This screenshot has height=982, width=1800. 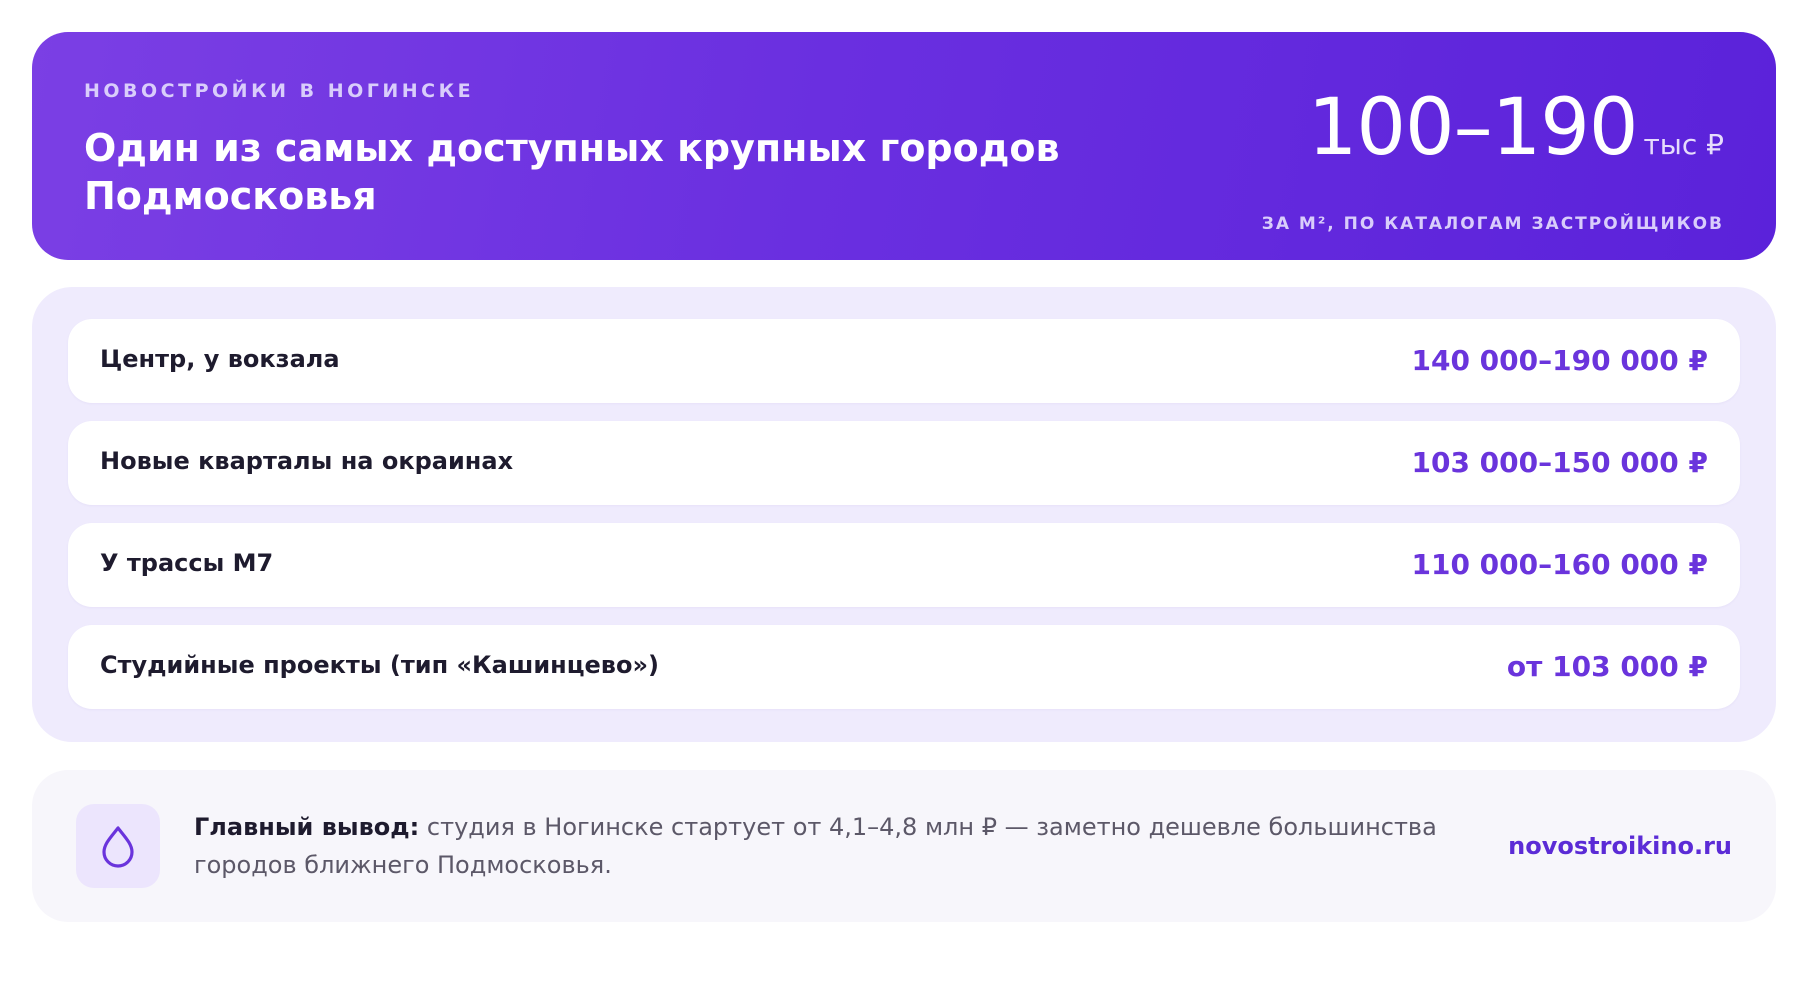 I want to click on drop-icon, so click(x=118, y=847).